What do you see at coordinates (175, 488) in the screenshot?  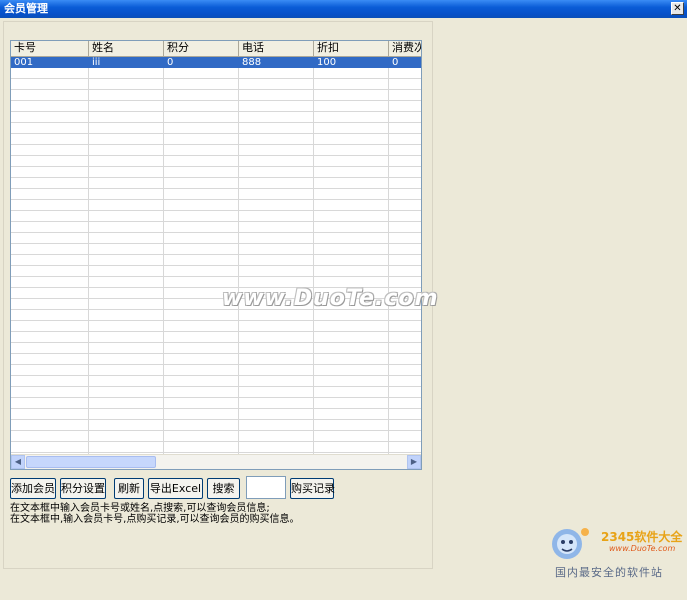 I see `export-excel-button: 导出Excel` at bounding box center [175, 488].